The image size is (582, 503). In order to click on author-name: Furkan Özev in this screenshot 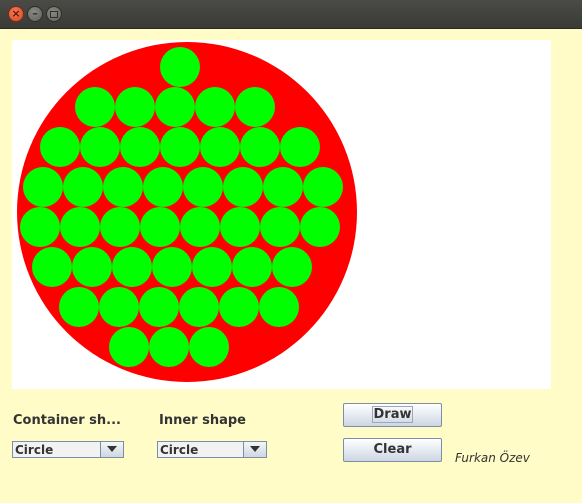, I will do `click(492, 458)`.